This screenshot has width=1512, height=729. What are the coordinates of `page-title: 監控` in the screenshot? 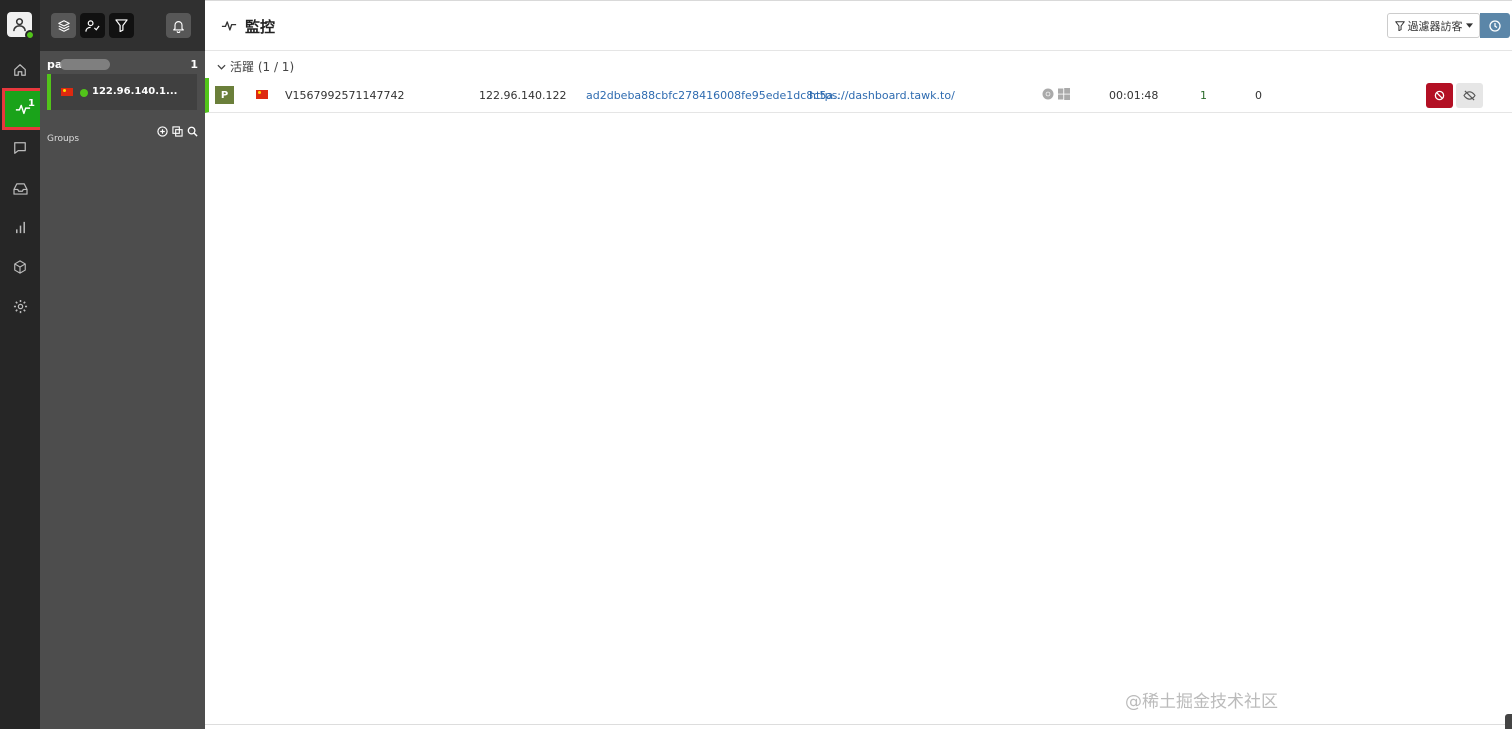 It's located at (260, 27).